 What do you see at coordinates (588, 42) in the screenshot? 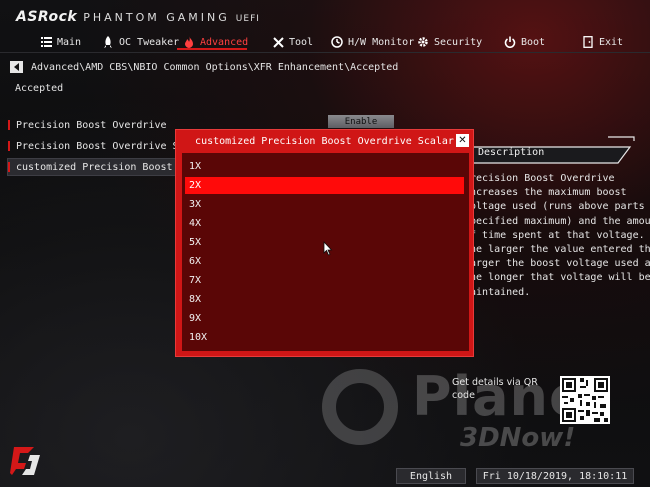
I see `exit-door-icon` at bounding box center [588, 42].